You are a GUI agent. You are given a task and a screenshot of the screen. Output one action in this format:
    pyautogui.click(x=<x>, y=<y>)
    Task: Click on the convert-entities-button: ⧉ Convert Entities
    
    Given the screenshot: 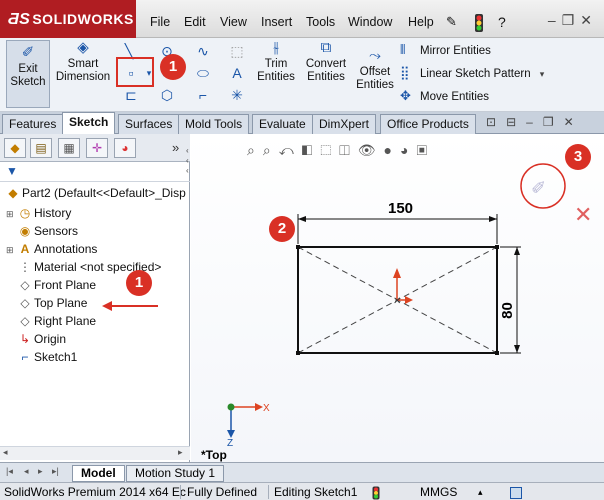 What is the action you would take?
    pyautogui.click(x=326, y=62)
    